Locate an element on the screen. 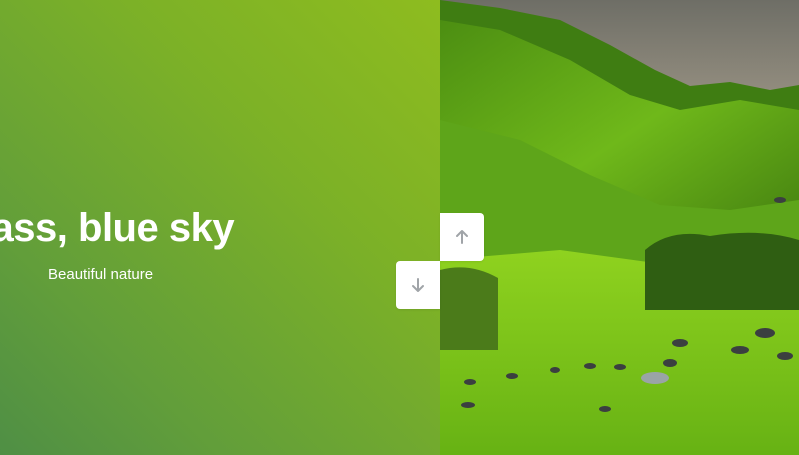 This screenshot has height=455, width=799. arrow-down-icon is located at coordinates (418, 285).